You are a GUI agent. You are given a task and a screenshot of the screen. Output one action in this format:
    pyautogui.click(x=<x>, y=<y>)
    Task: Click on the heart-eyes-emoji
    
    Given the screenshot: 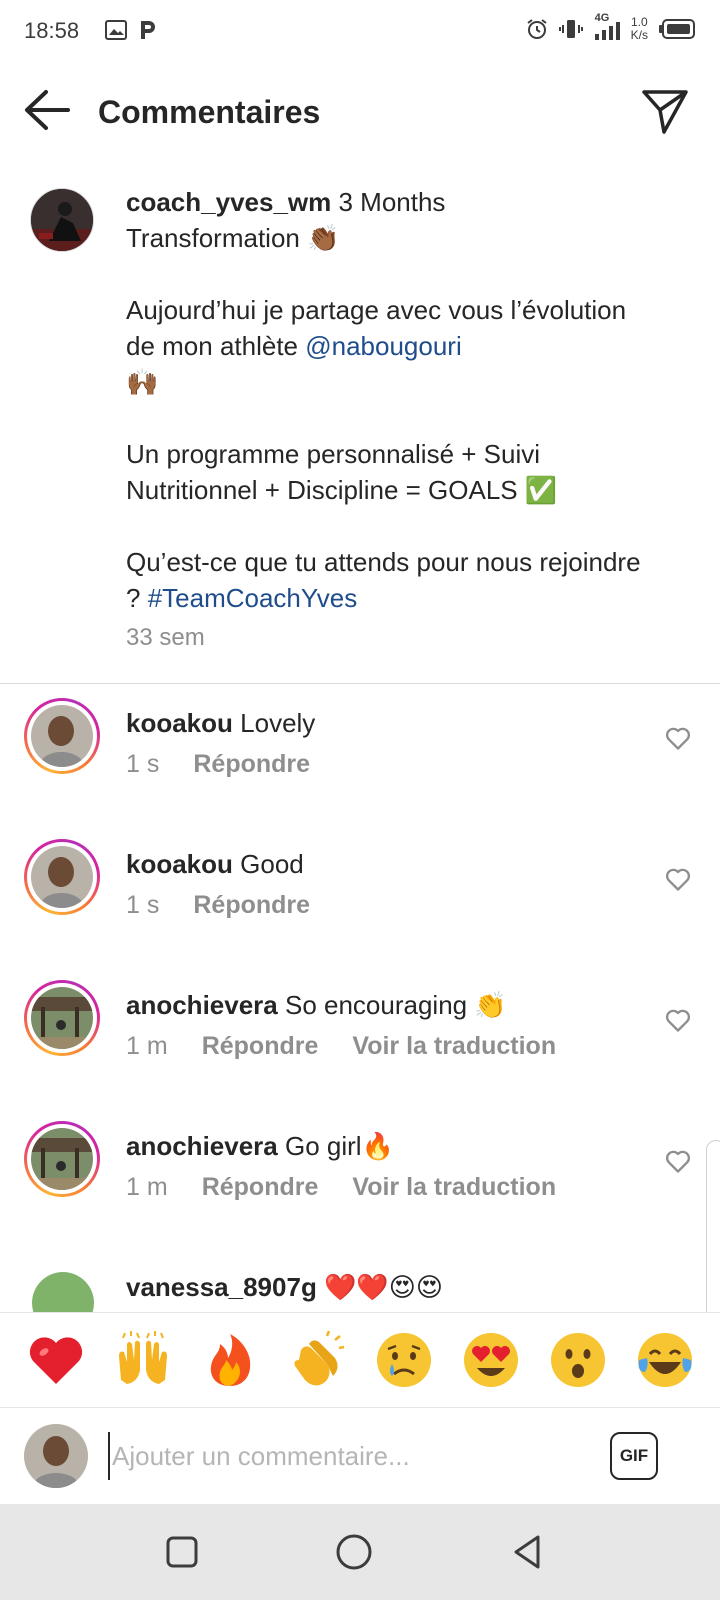 What is the action you would take?
    pyautogui.click(x=491, y=1360)
    